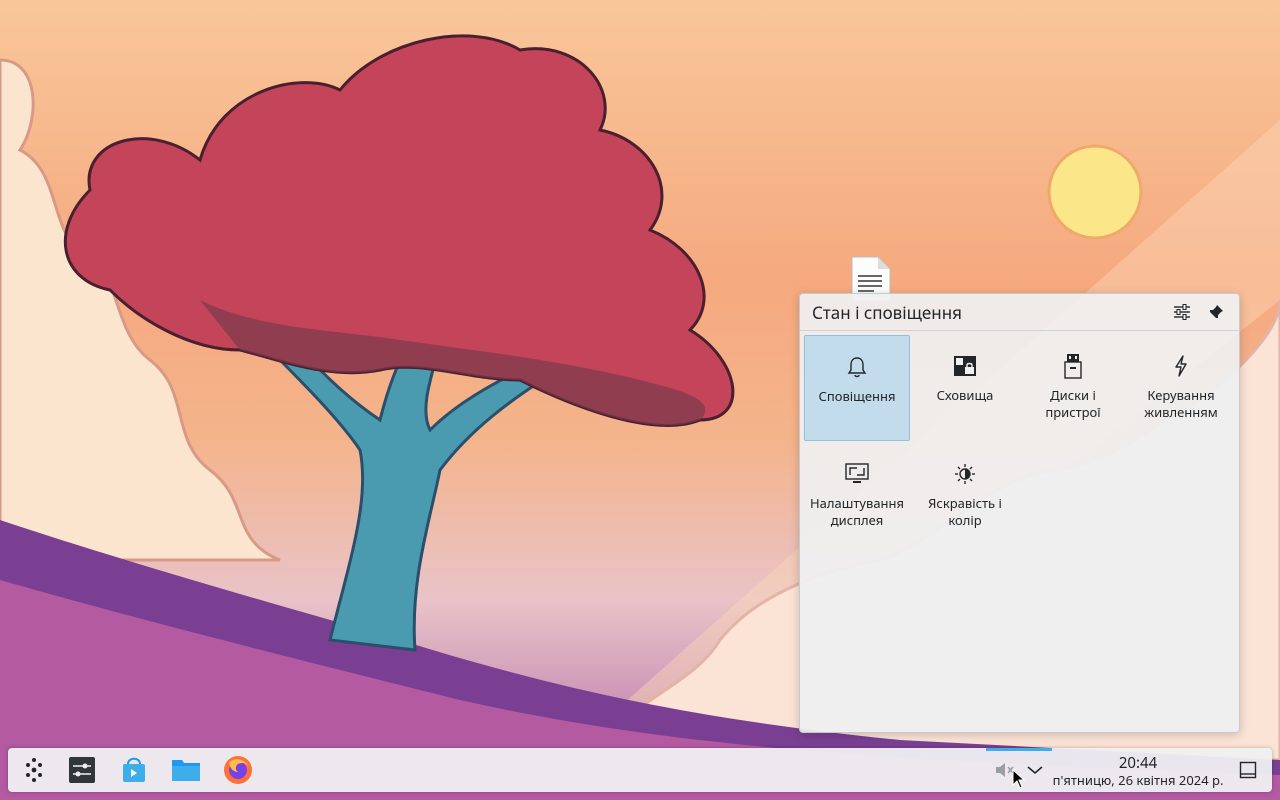 Image resolution: width=1280 pixels, height=800 pixels. I want to click on lightning-icon, so click(1181, 366).